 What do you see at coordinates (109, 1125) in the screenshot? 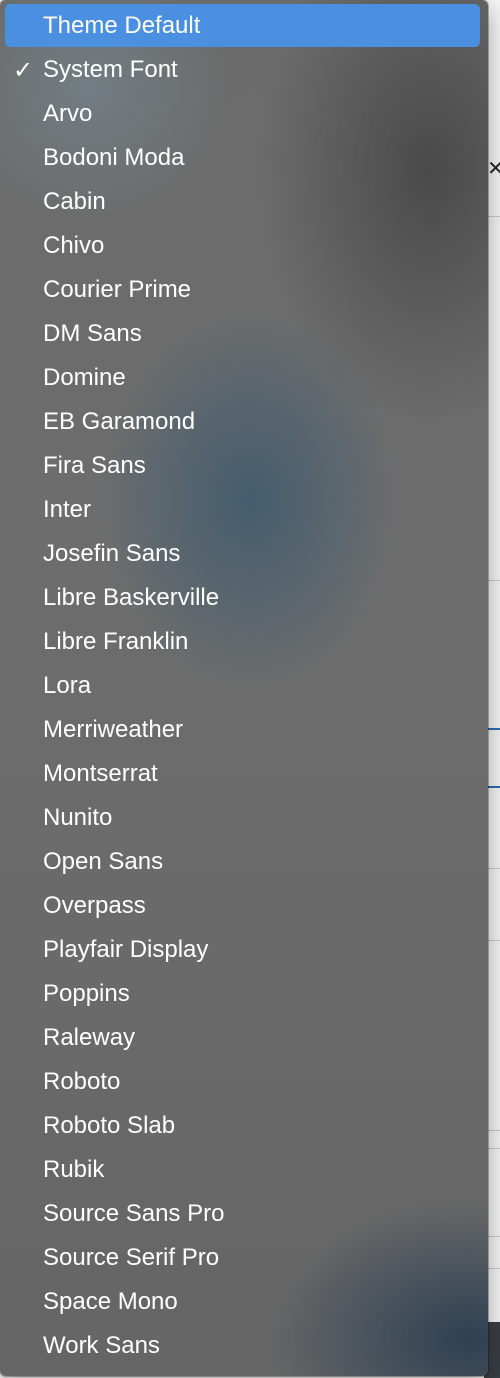
I see `font-option-label: Roboto Slab` at bounding box center [109, 1125].